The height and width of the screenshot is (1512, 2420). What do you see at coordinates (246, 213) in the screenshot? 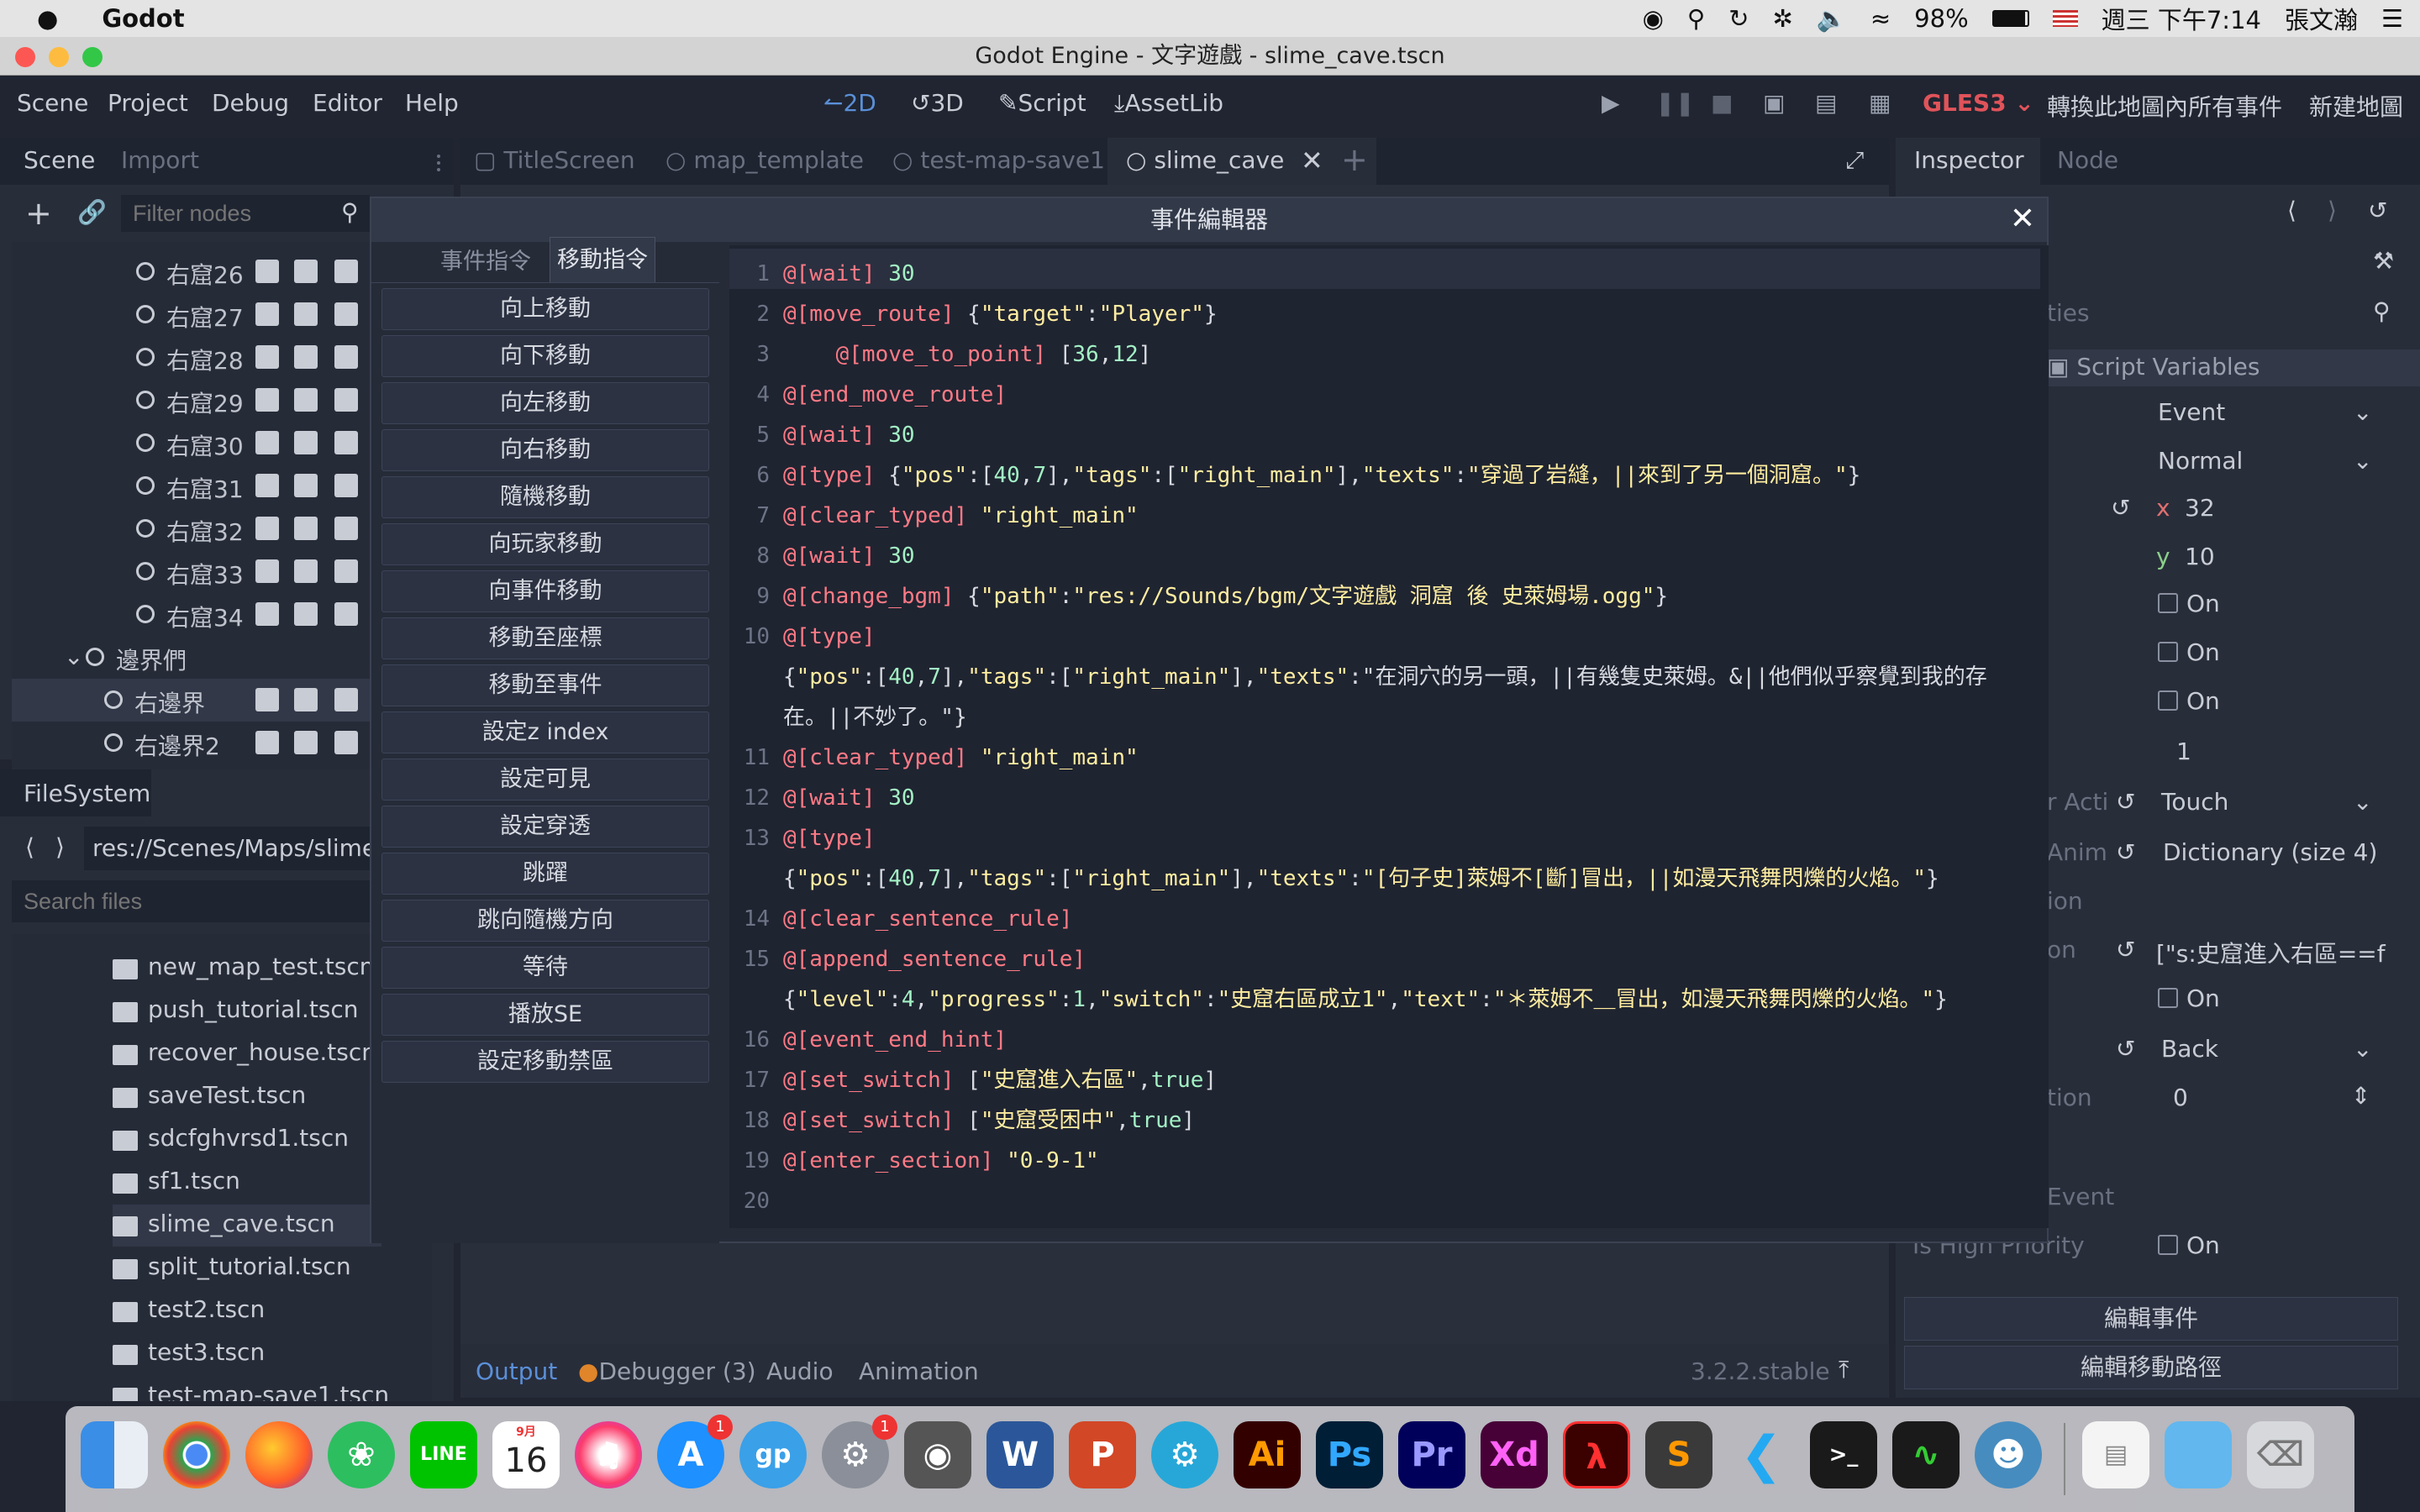
I see `filter-nodes-input` at bounding box center [246, 213].